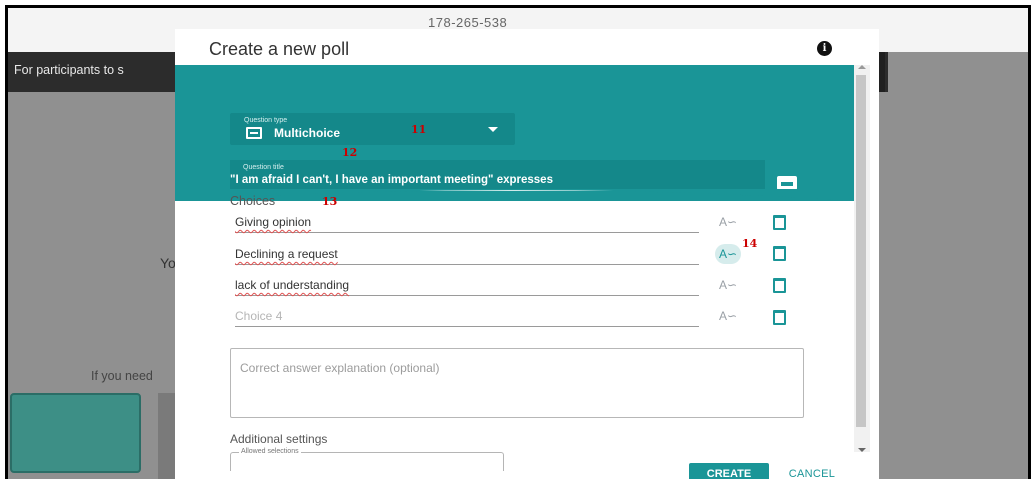  I want to click on annotation-13: 13, so click(330, 201).